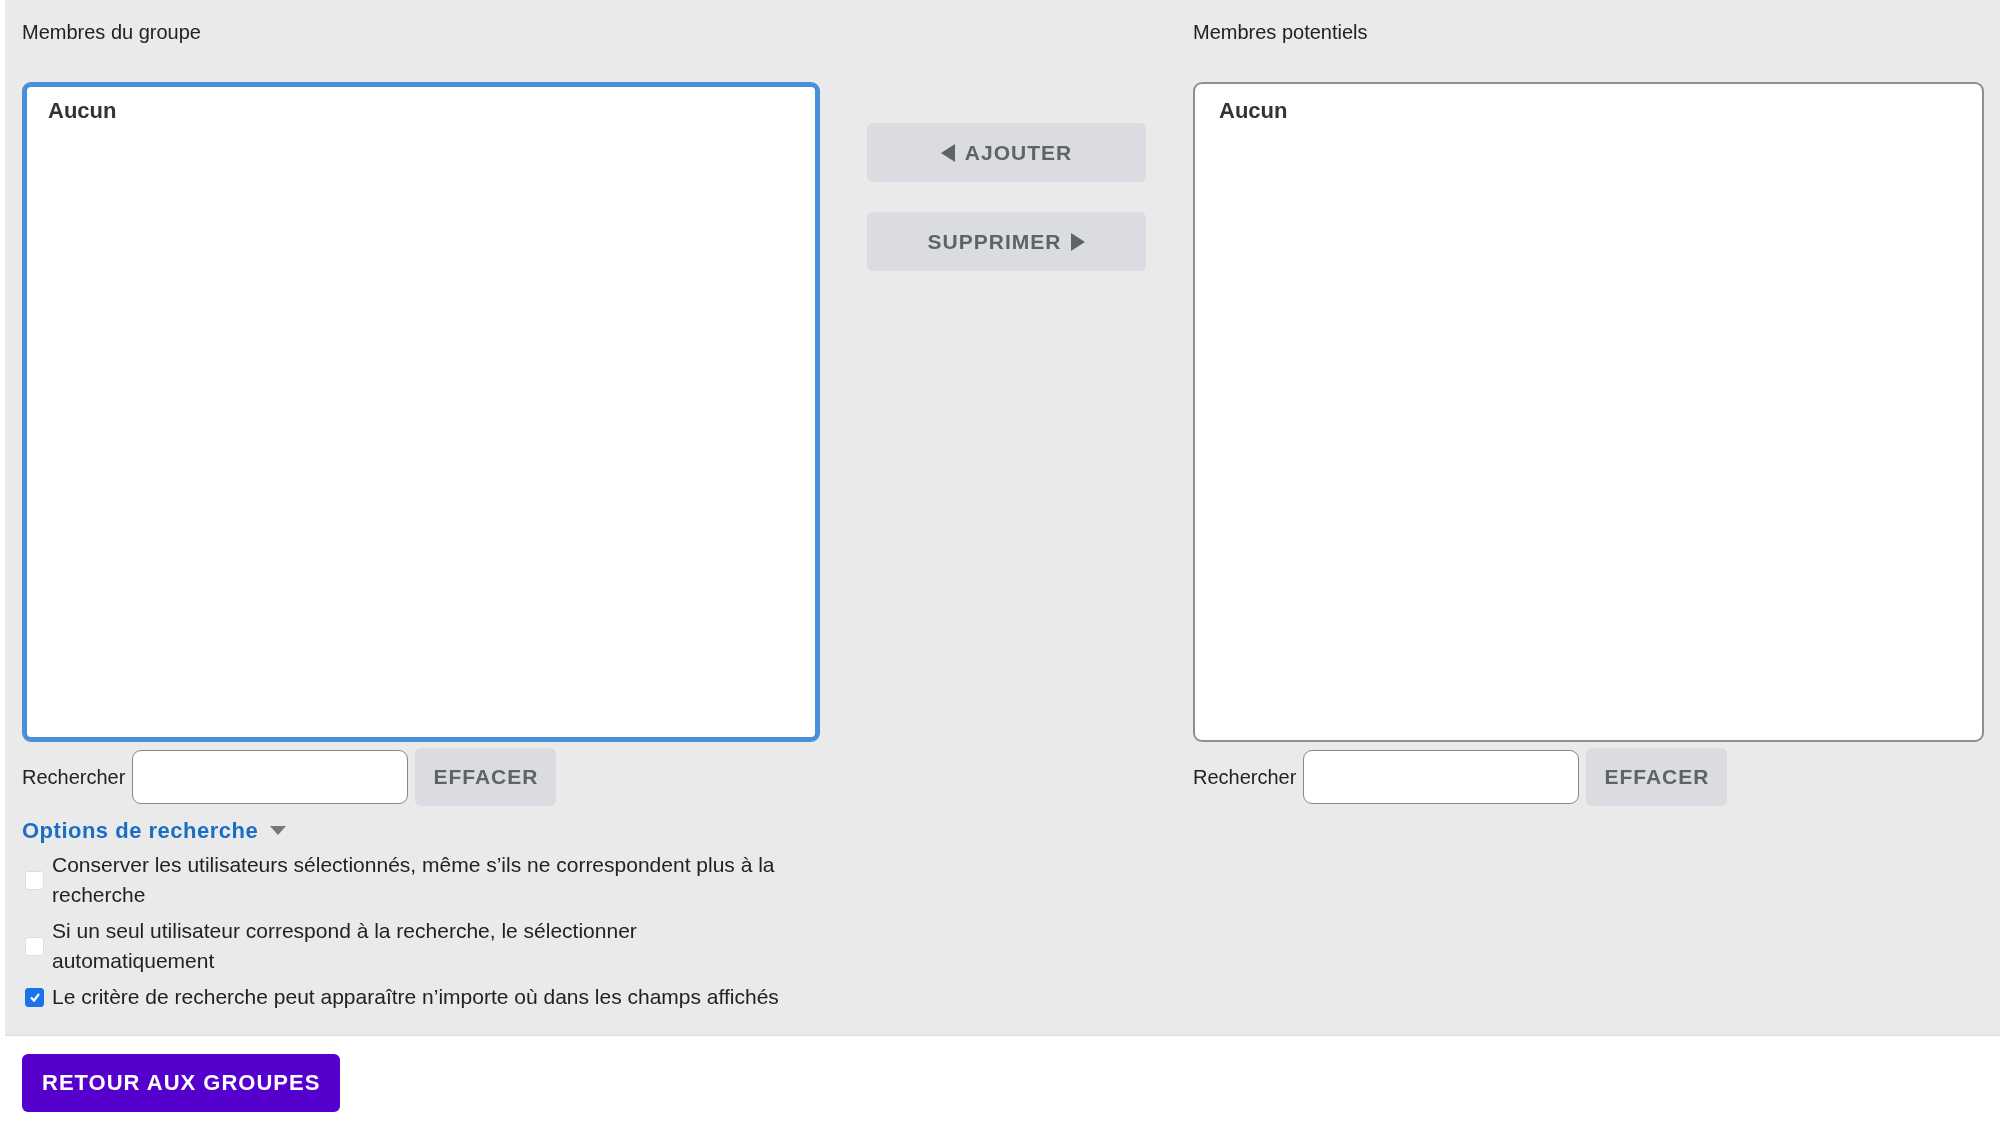  I want to click on left-triangle-icon, so click(947, 152).